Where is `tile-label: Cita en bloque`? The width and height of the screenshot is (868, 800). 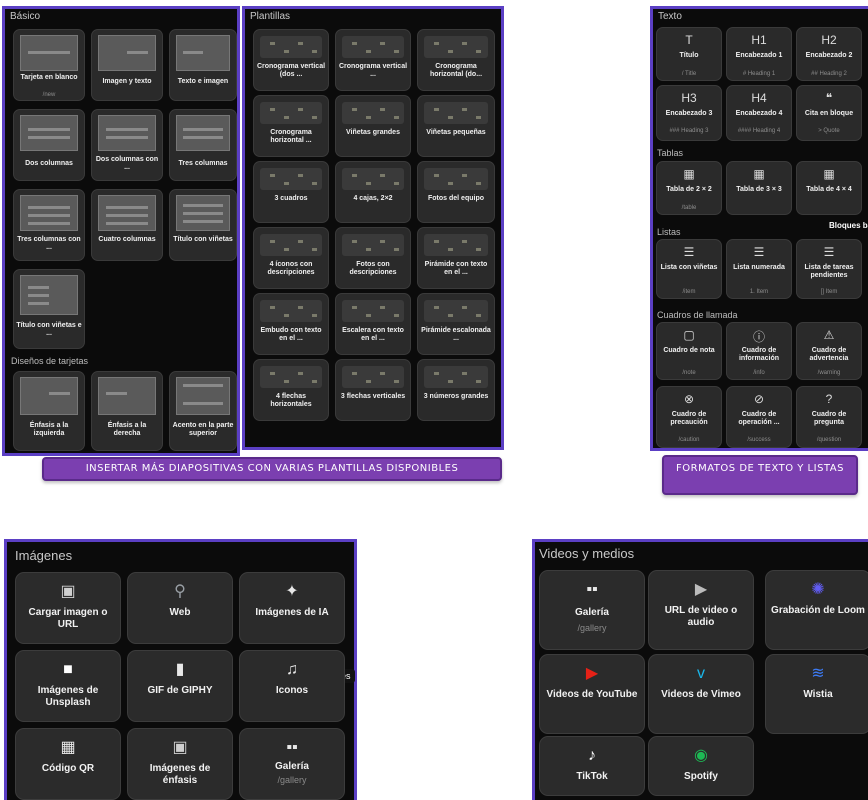
tile-label: Cita en bloque is located at coordinates (829, 113).